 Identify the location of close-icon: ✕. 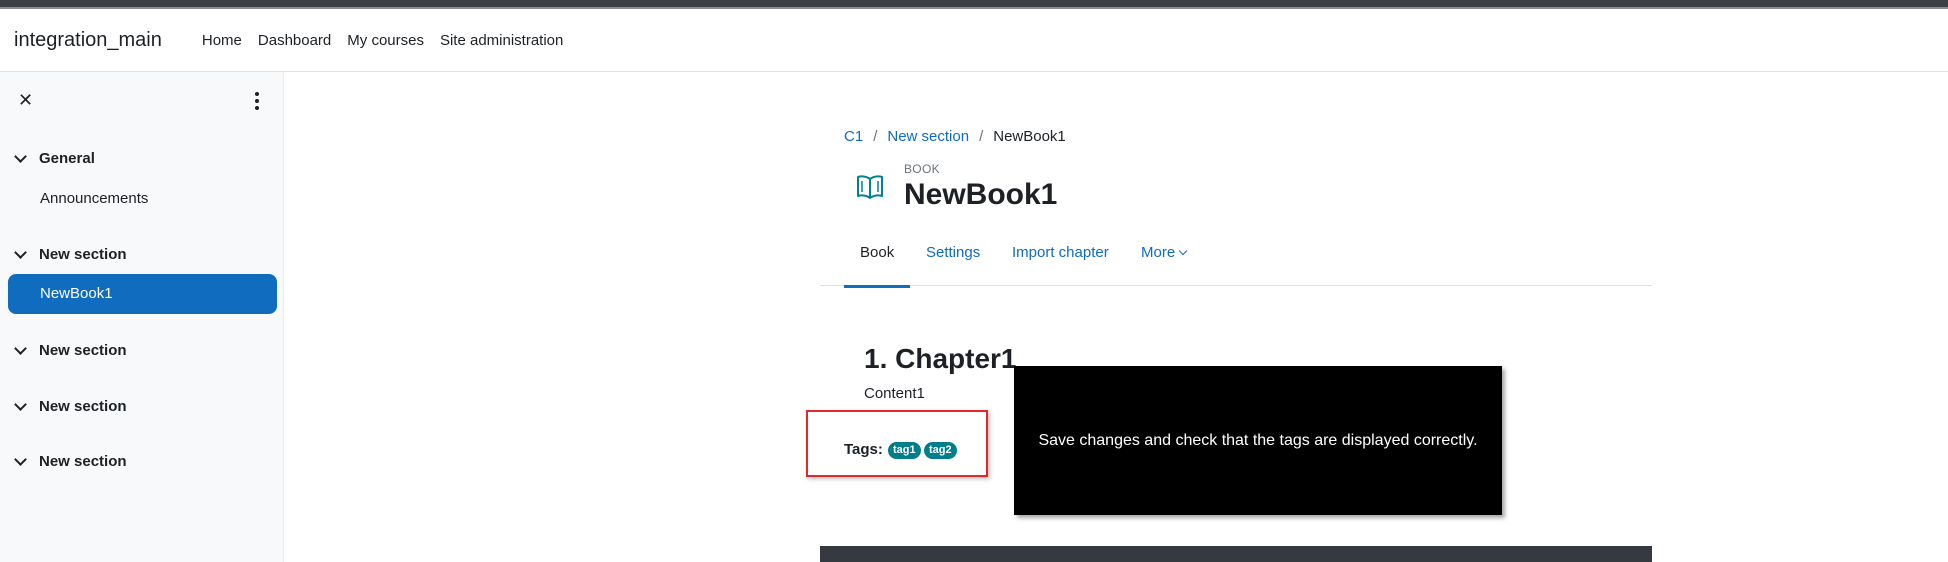
(25, 100).